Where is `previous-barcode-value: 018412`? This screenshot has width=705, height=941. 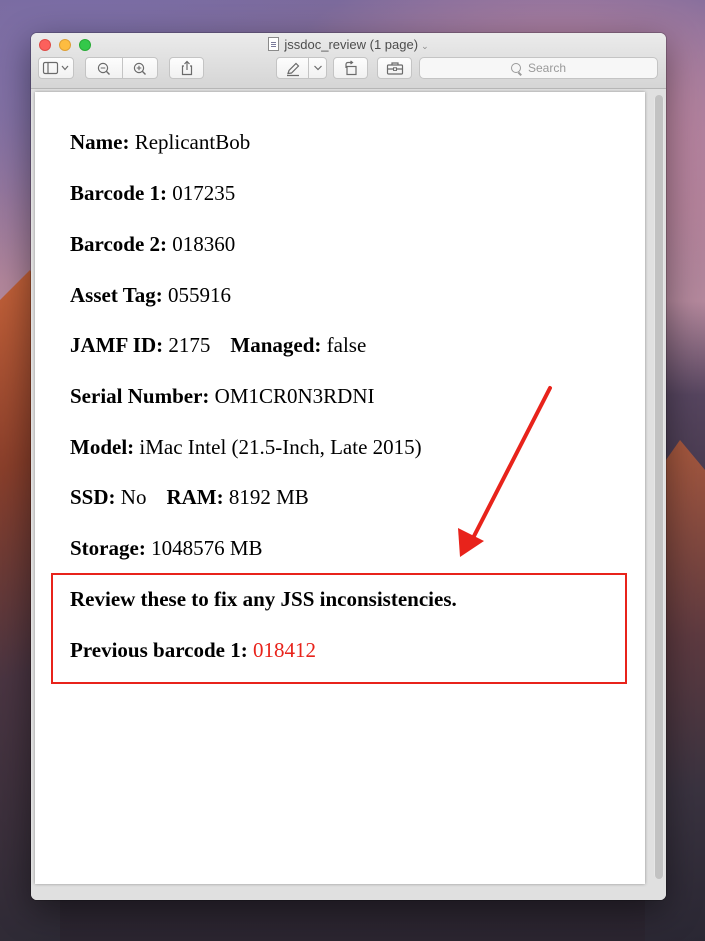 previous-barcode-value: 018412 is located at coordinates (284, 650).